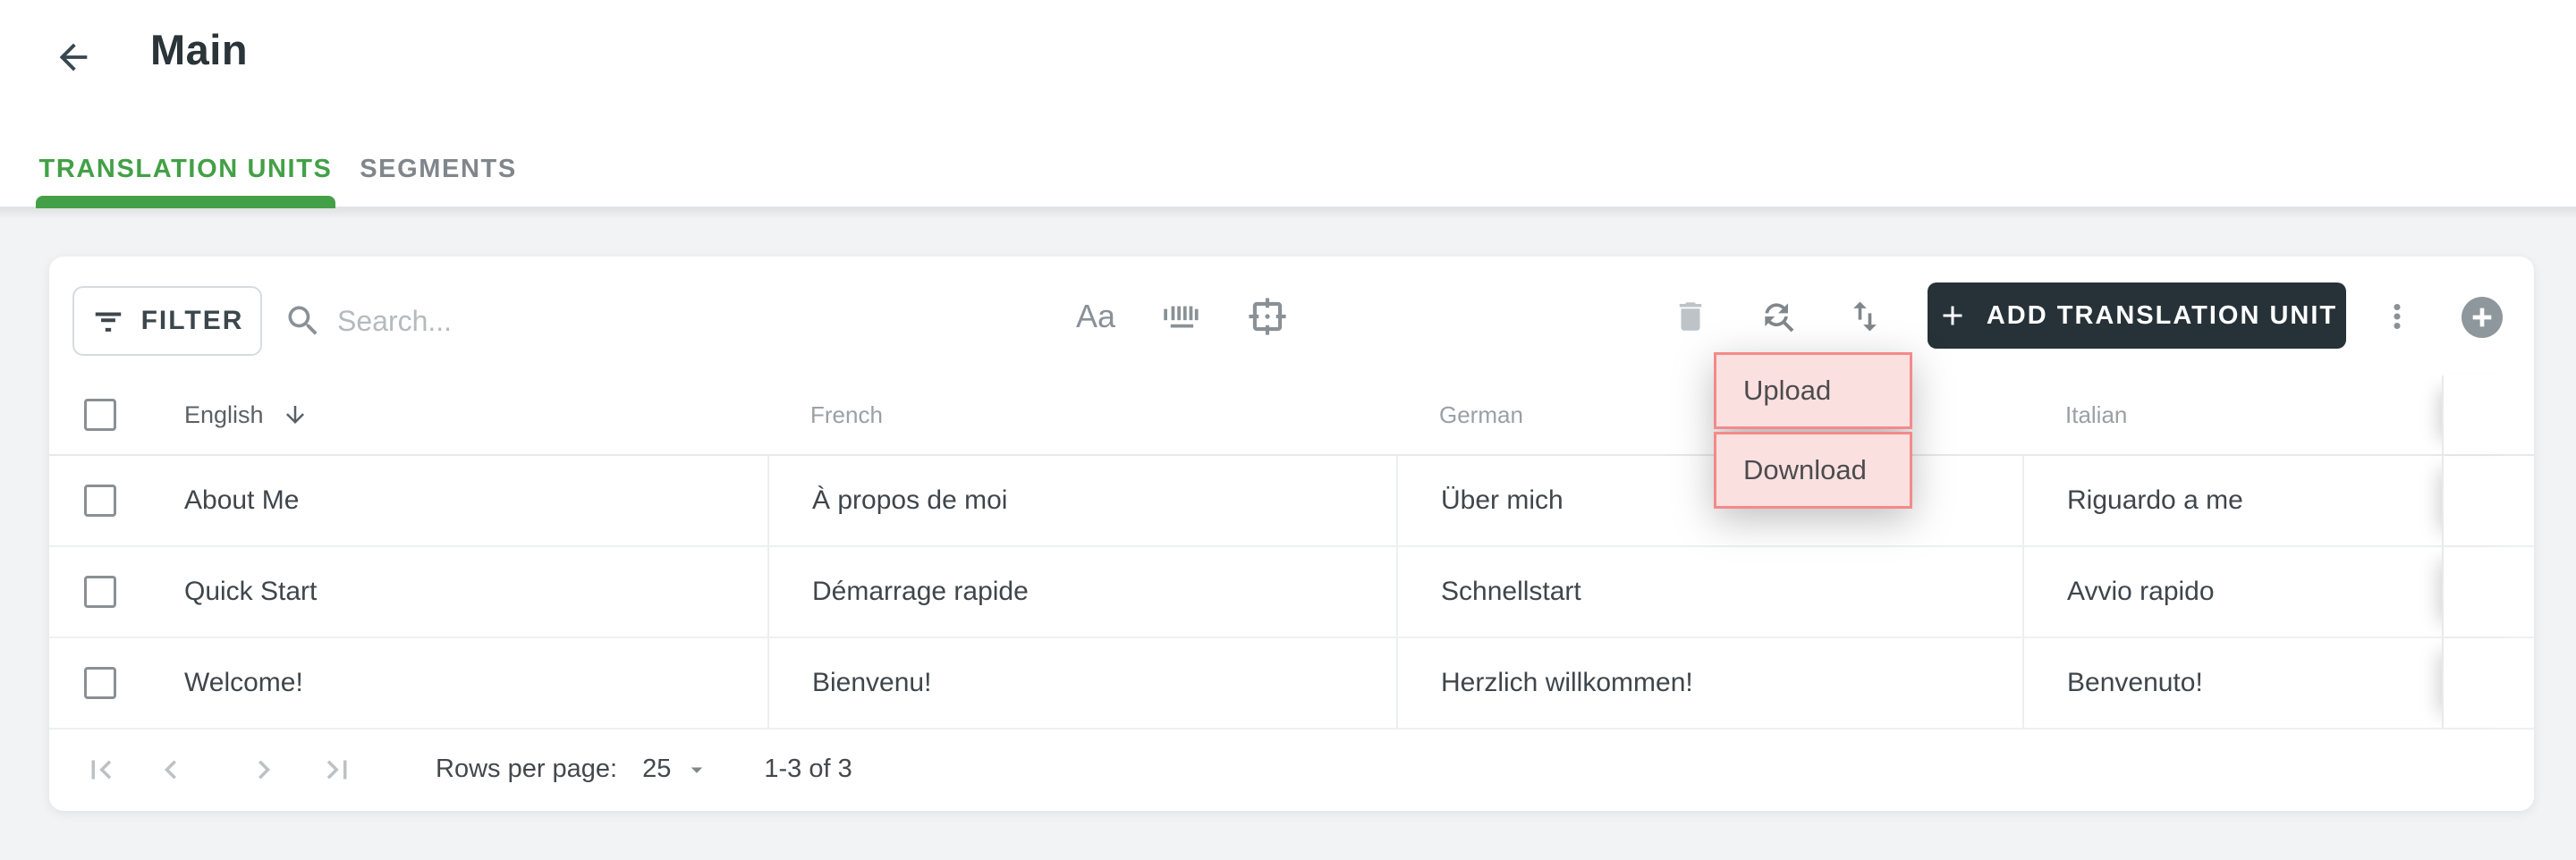 The image size is (2576, 860). Describe the element at coordinates (1081, 592) in the screenshot. I see `cell-french: Démarrage rapide` at that location.